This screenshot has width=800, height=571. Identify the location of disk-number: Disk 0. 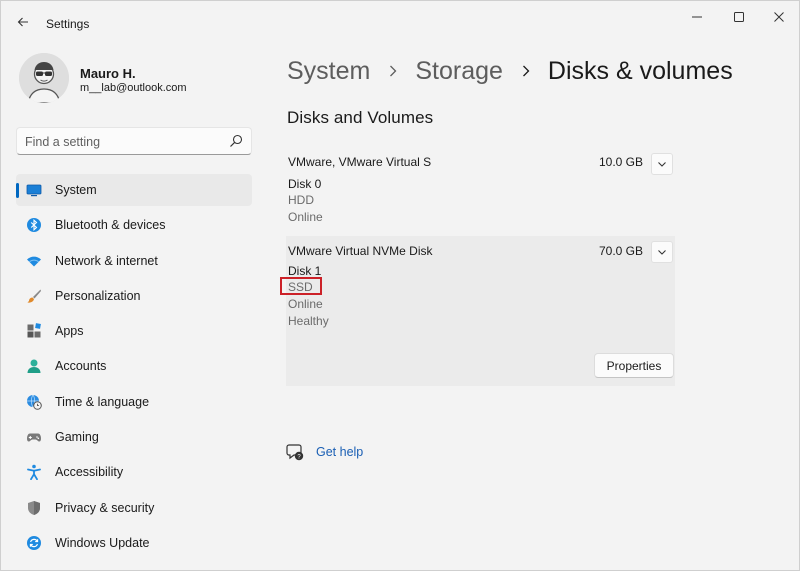
(305, 184).